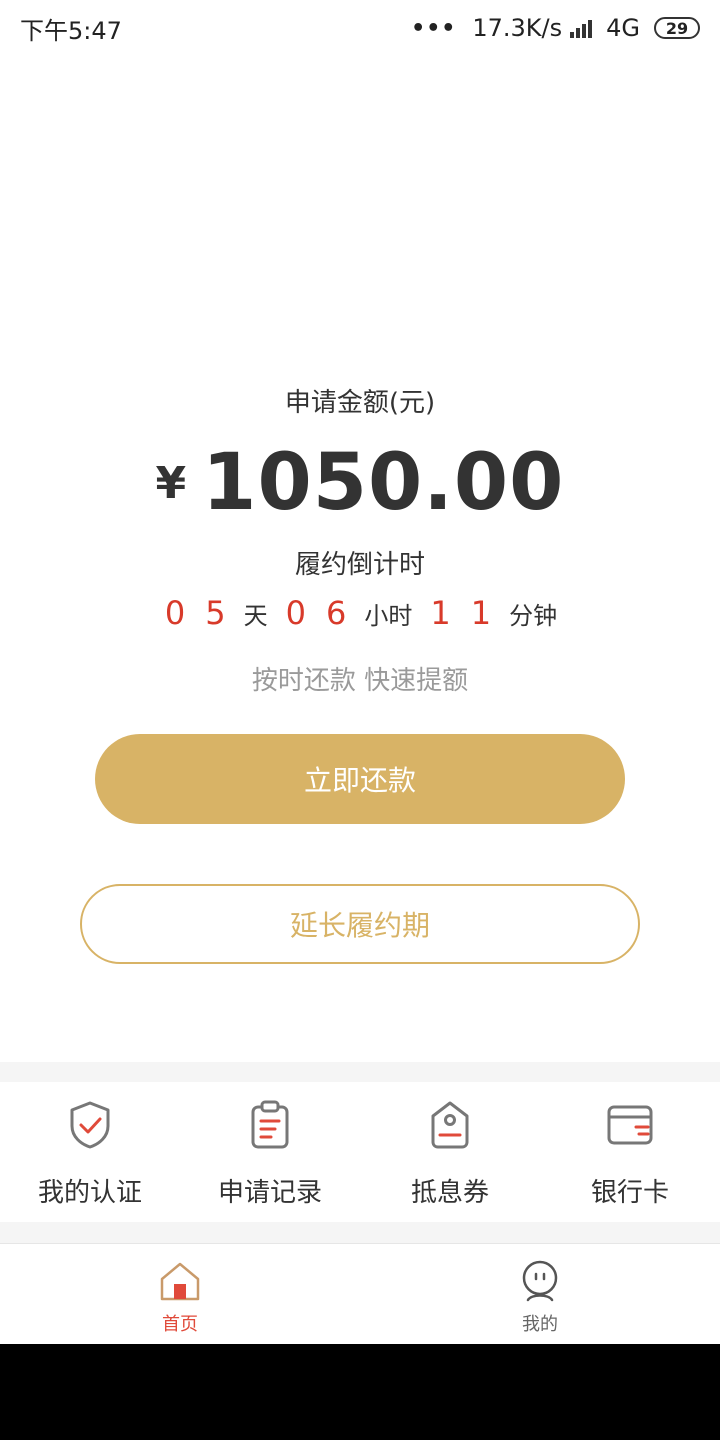 The height and width of the screenshot is (1440, 720). I want to click on status-bar: 下午5:47 ••• 17.3K/s 4G 29, so click(360, 28).